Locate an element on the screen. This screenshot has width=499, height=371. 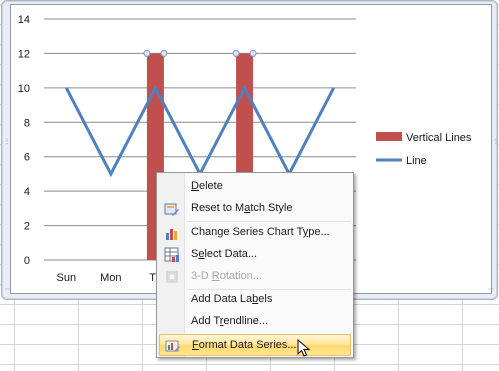
y-tick-label: 6 is located at coordinates (27, 158).